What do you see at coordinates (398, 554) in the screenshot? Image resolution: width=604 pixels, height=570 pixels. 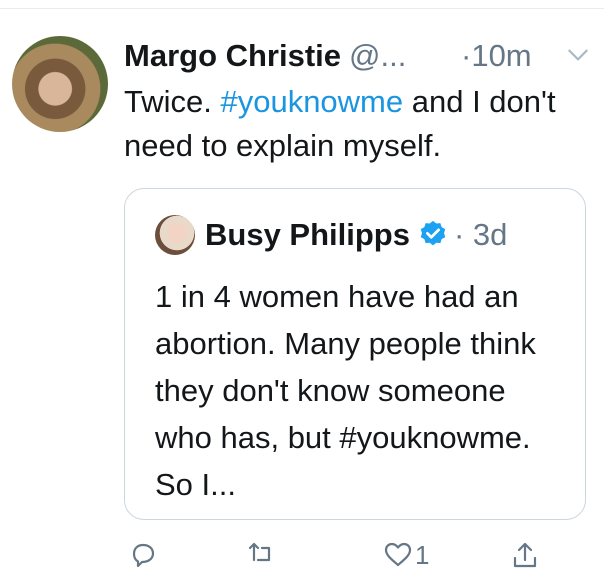 I see `like-icon` at bounding box center [398, 554].